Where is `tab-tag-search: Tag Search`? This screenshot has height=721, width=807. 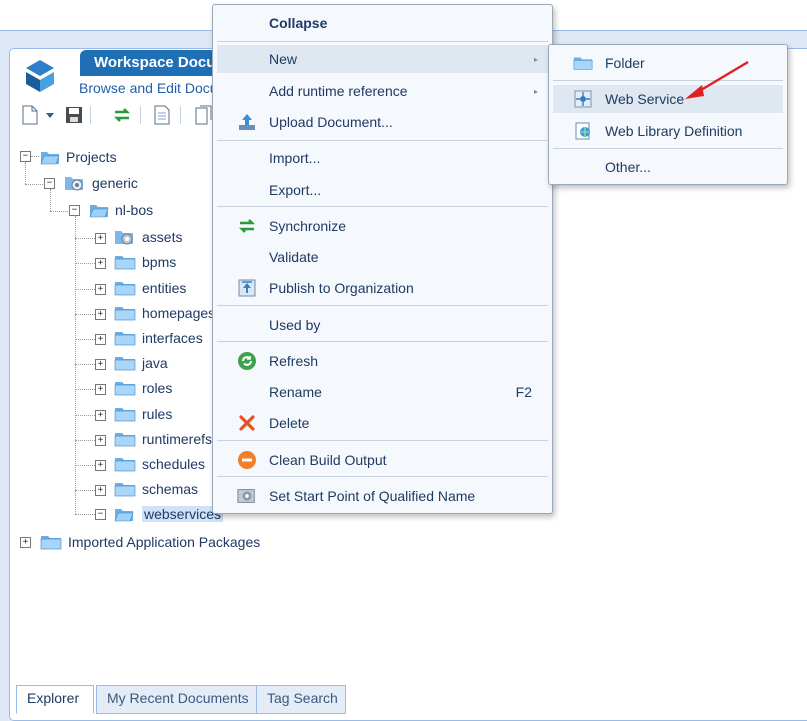
tab-tag-search: Tag Search is located at coordinates (301, 699).